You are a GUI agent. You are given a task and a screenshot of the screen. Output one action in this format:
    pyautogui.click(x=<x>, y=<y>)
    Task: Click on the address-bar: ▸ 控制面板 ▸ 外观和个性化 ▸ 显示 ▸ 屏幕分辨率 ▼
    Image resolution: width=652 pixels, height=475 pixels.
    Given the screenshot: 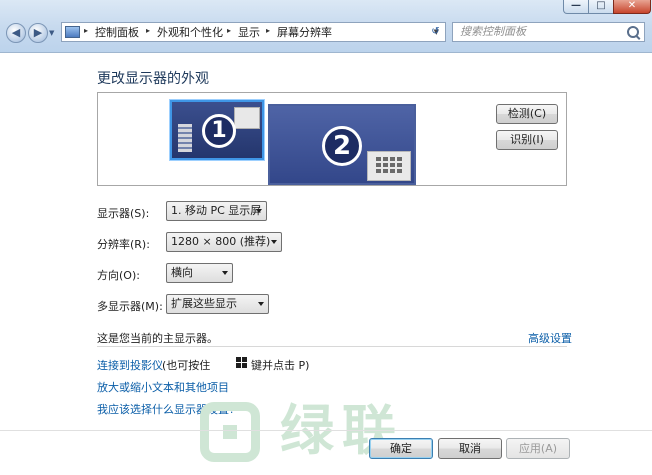 What is the action you would take?
    pyautogui.click(x=253, y=32)
    